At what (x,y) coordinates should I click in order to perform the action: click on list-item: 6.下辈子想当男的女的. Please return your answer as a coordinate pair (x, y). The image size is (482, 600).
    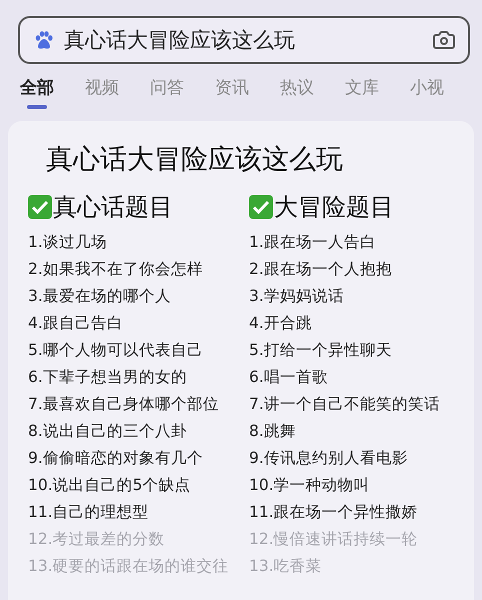
    Looking at the image, I should click on (108, 377).